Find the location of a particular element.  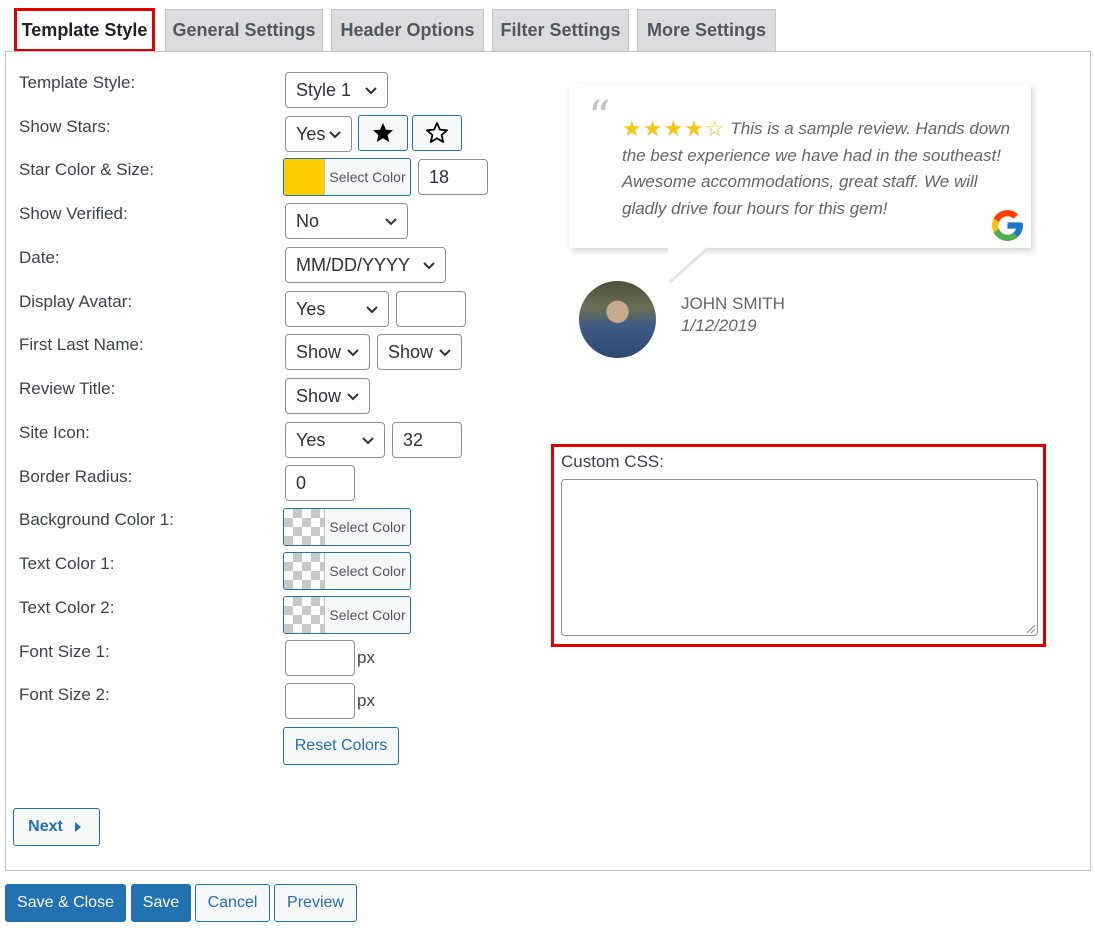

select-value: Style 1 is located at coordinates (324, 89).